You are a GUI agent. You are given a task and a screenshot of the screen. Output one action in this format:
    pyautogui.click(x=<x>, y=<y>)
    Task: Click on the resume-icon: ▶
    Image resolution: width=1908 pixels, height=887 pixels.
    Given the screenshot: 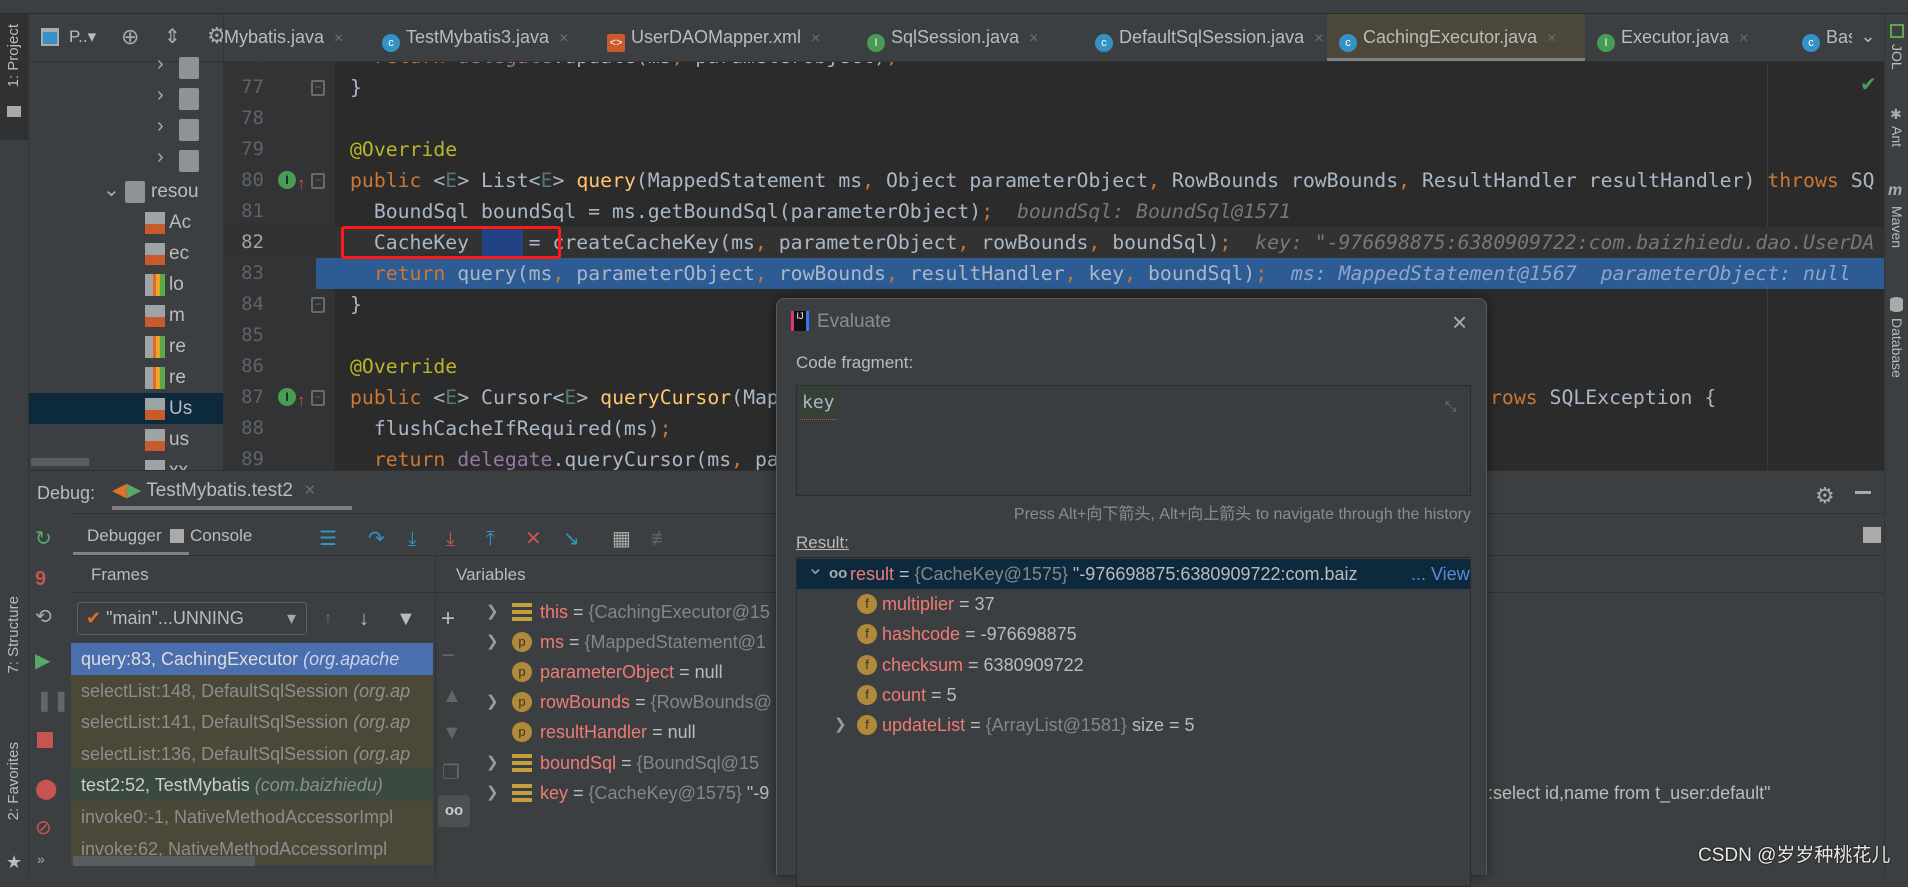 What is the action you would take?
    pyautogui.click(x=42, y=661)
    